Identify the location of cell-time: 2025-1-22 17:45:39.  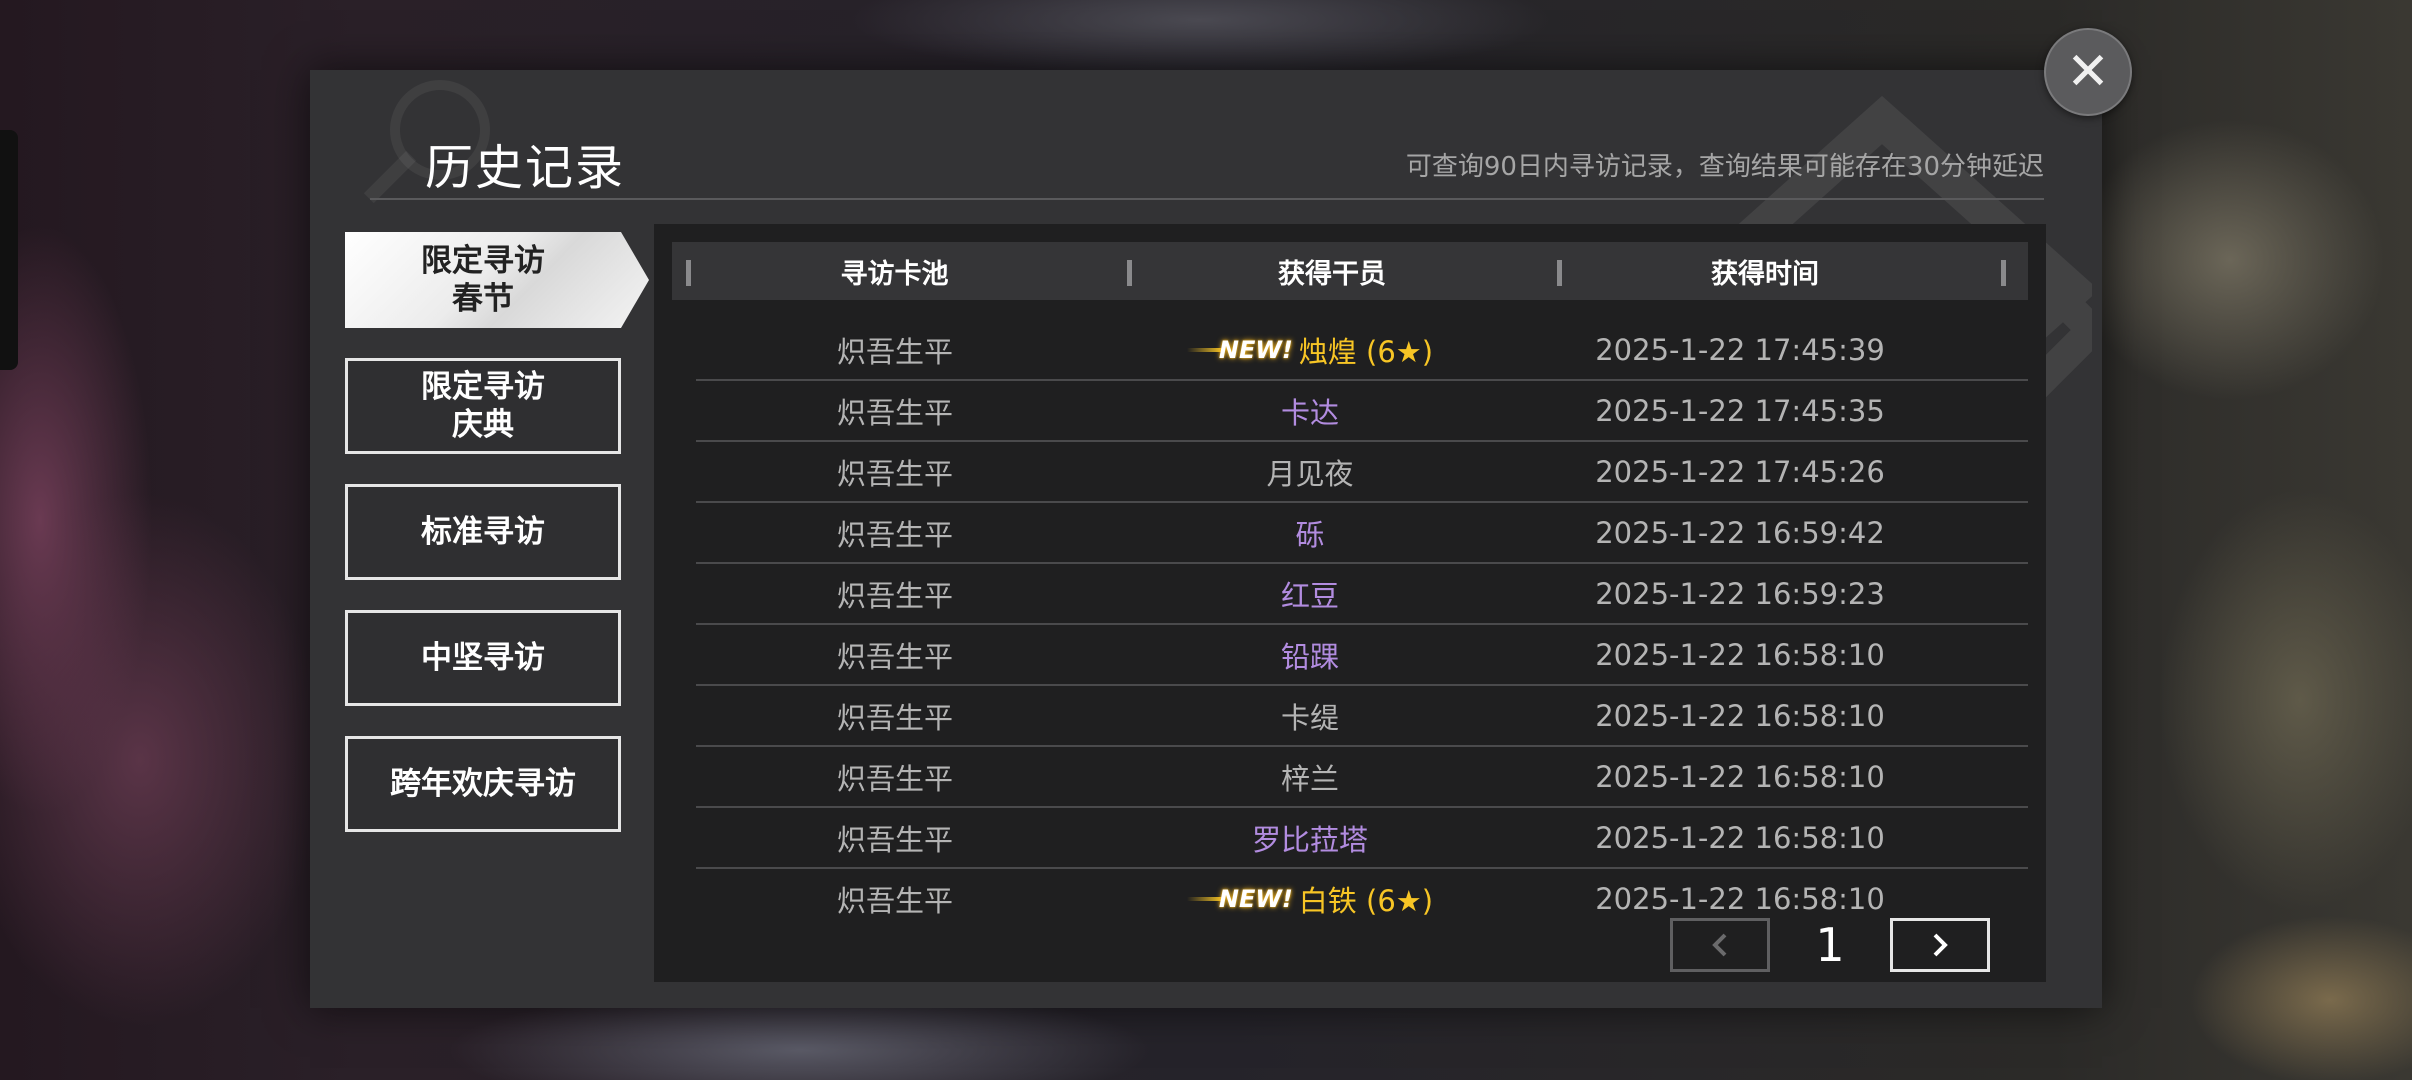
(1740, 349).